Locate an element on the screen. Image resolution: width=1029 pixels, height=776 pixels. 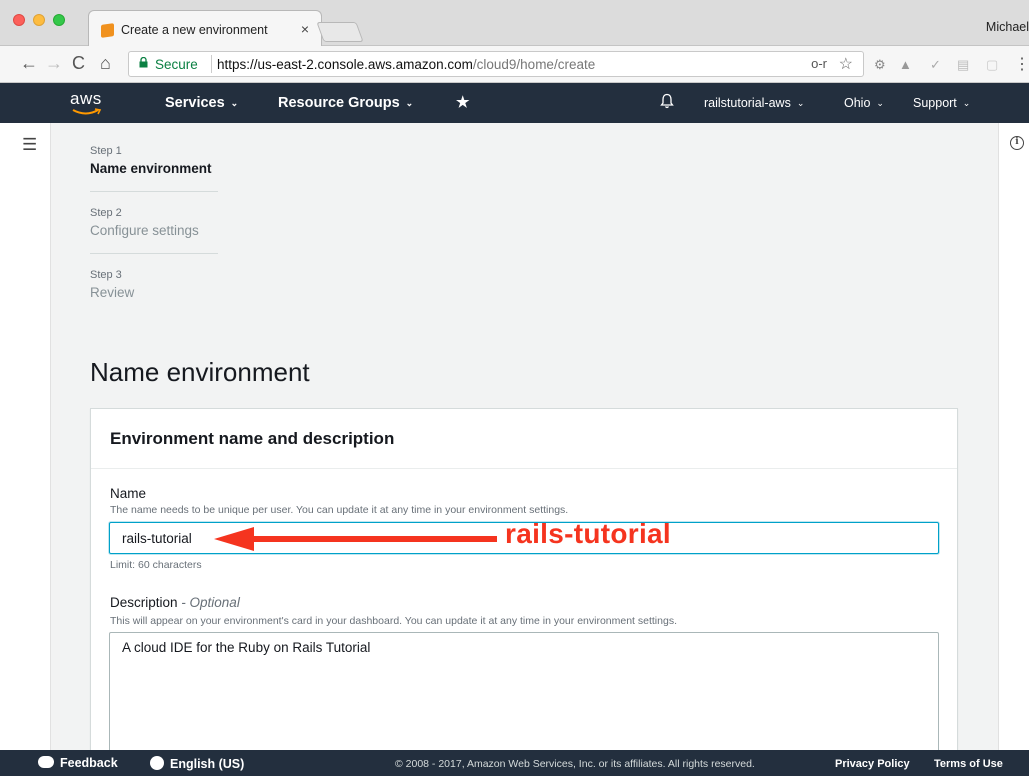
region-menu: Ohio ⌄ is located at coordinates (864, 103).